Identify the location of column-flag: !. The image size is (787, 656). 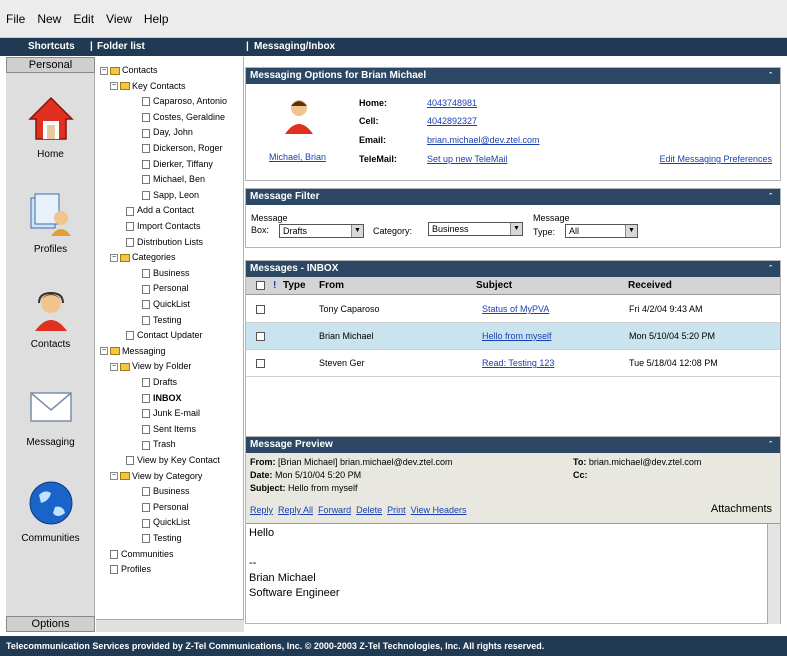
(274, 285).